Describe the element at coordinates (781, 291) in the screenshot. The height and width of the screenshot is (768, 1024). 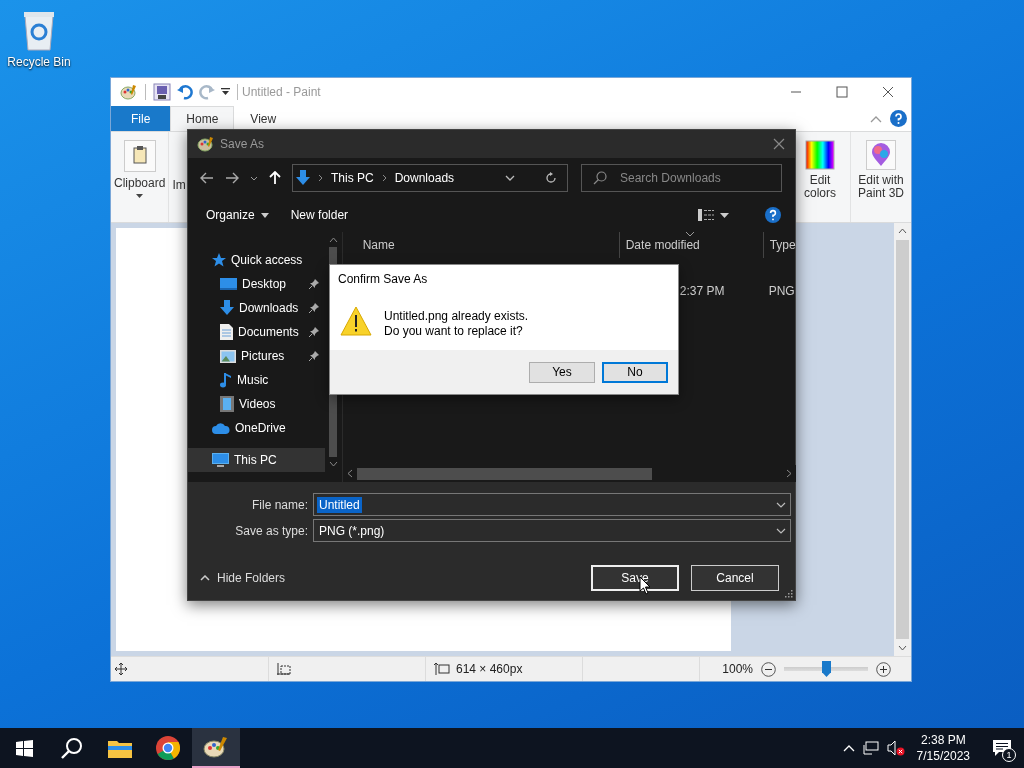
I see `table-cell: PNG` at that location.